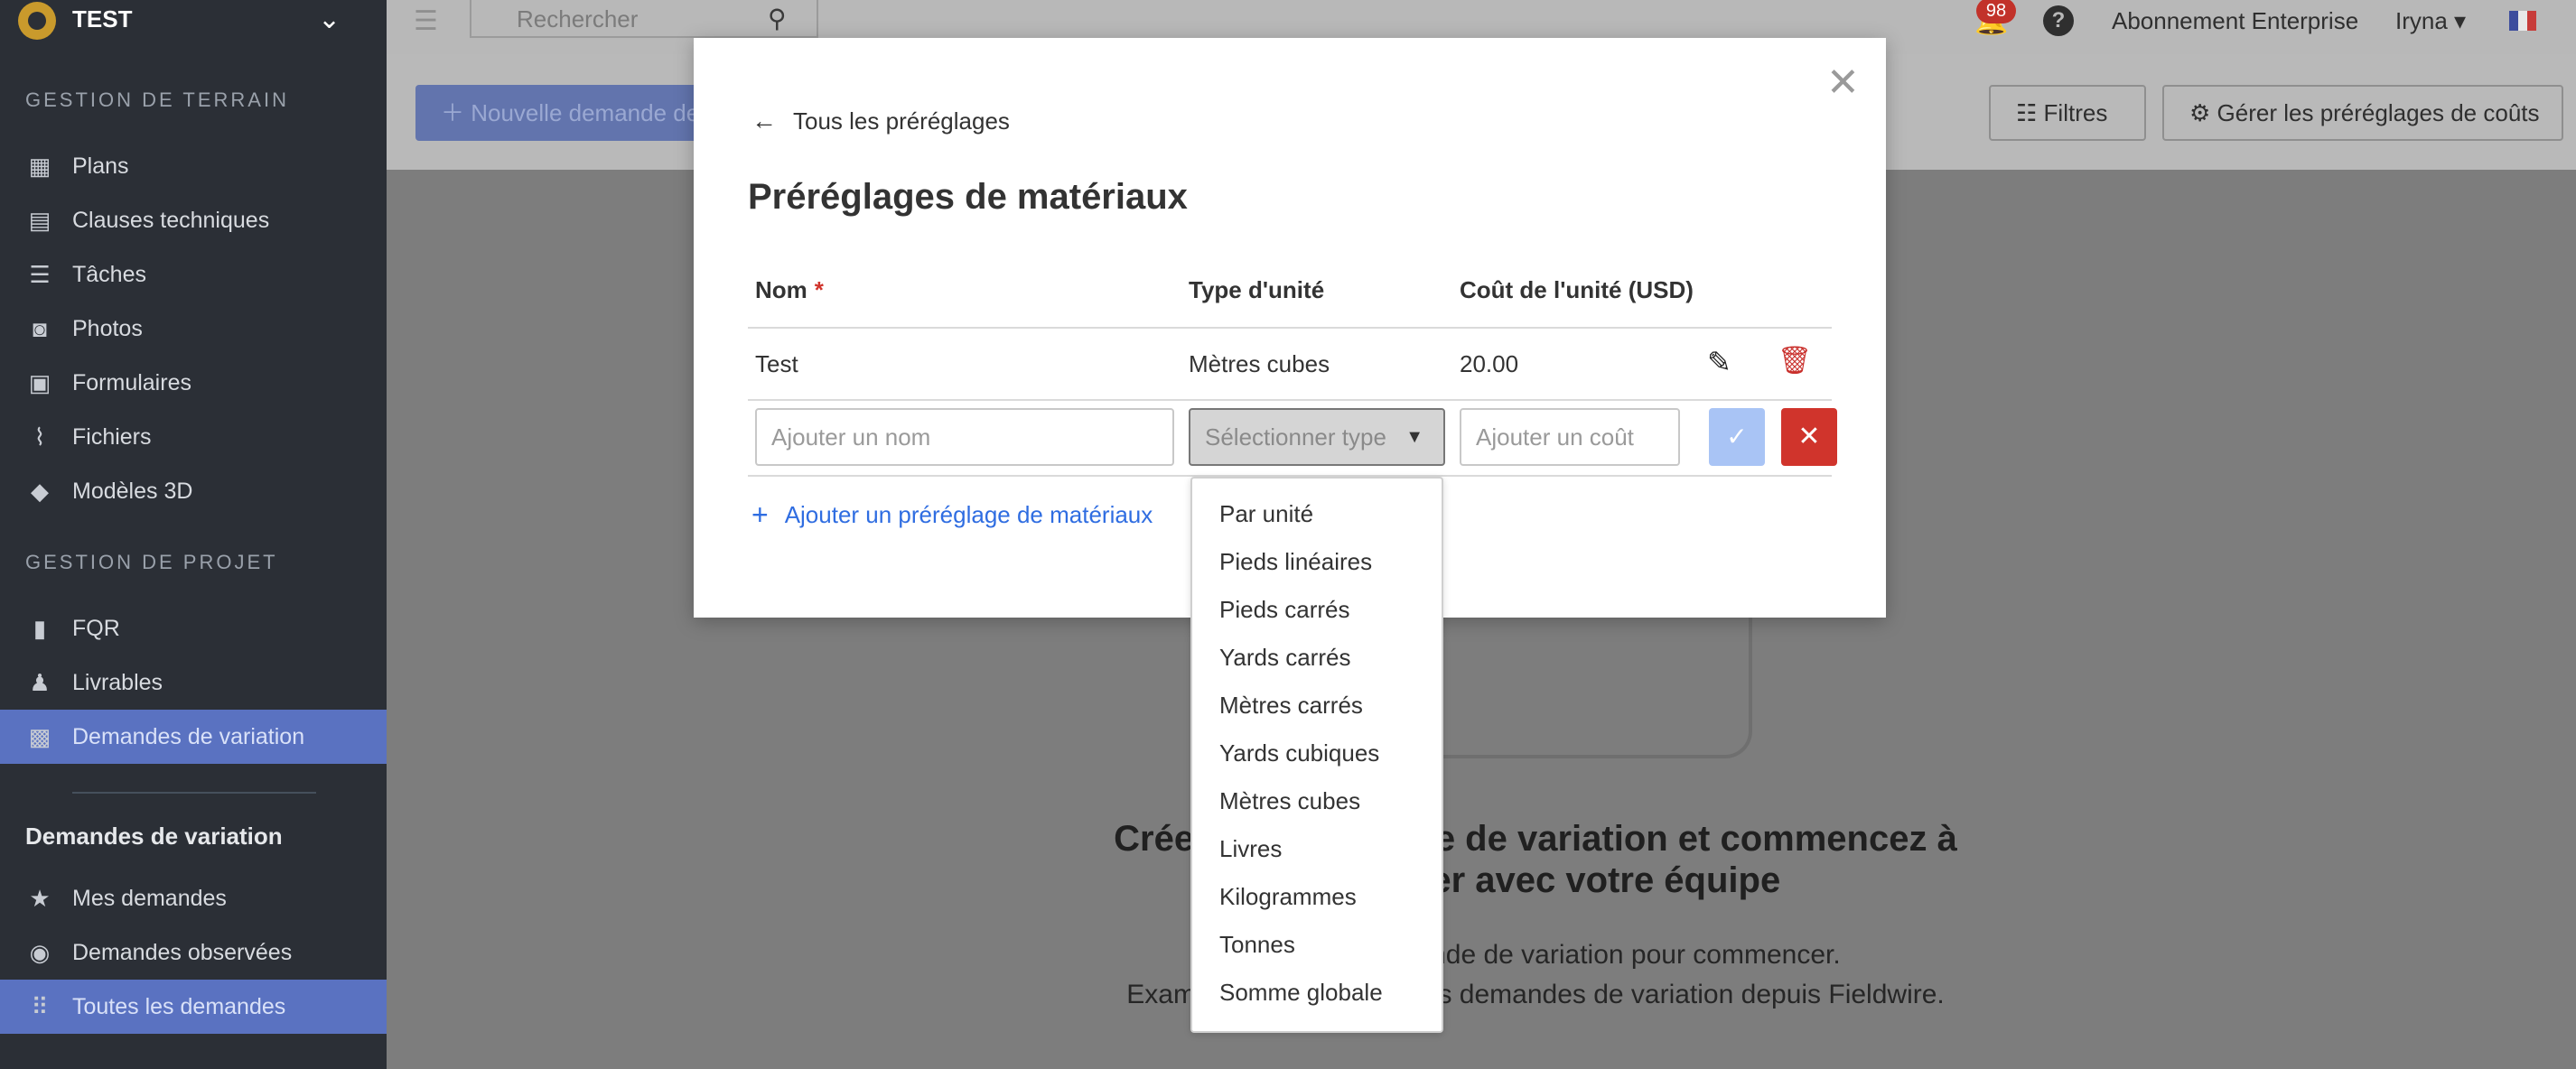 This screenshot has width=2576, height=1069. What do you see at coordinates (39, 220) in the screenshot?
I see `specs-icon: ▤` at bounding box center [39, 220].